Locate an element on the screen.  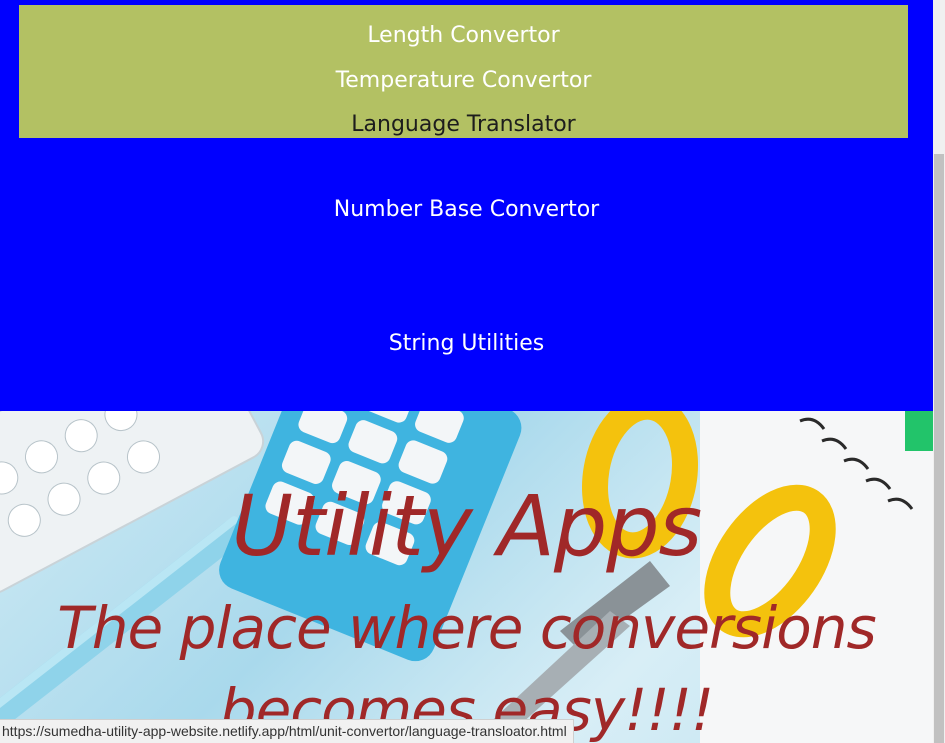
dropdown-item-length-convertor: Length Convertor is located at coordinates (463, 36).